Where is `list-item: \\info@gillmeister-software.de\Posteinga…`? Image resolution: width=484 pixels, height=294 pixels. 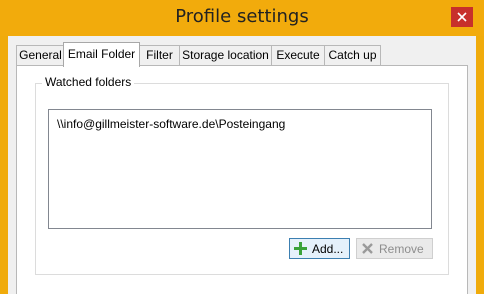 list-item: \\info@gillmeister-software.de\Posteinga… is located at coordinates (171, 124).